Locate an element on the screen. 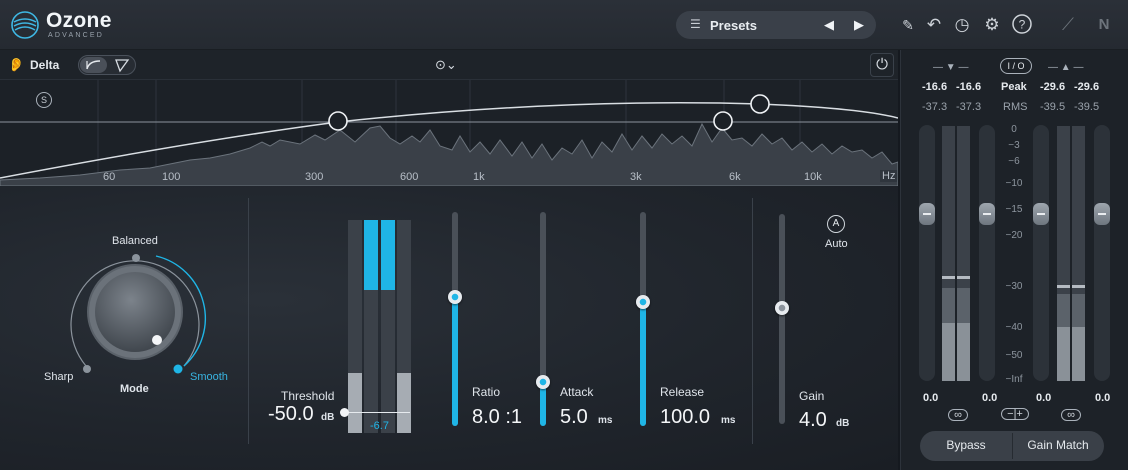 The width and height of the screenshot is (1128, 470). freq-label: 10k is located at coordinates (813, 177).